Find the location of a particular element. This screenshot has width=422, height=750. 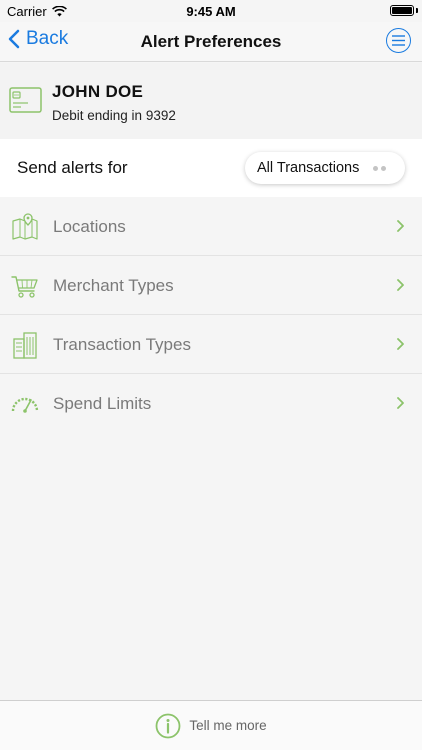

option-transaction-types: Transaction Types is located at coordinates (211, 344).